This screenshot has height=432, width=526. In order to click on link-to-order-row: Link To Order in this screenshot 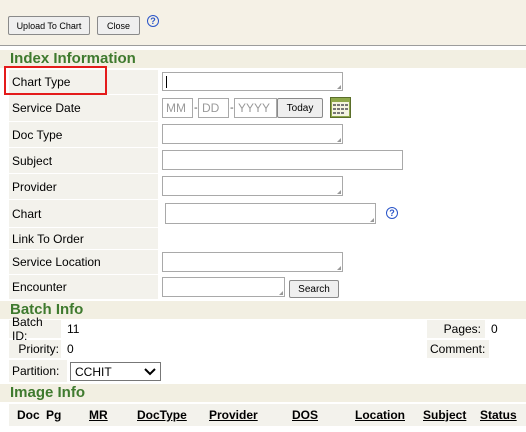, I will do `click(267, 238)`.